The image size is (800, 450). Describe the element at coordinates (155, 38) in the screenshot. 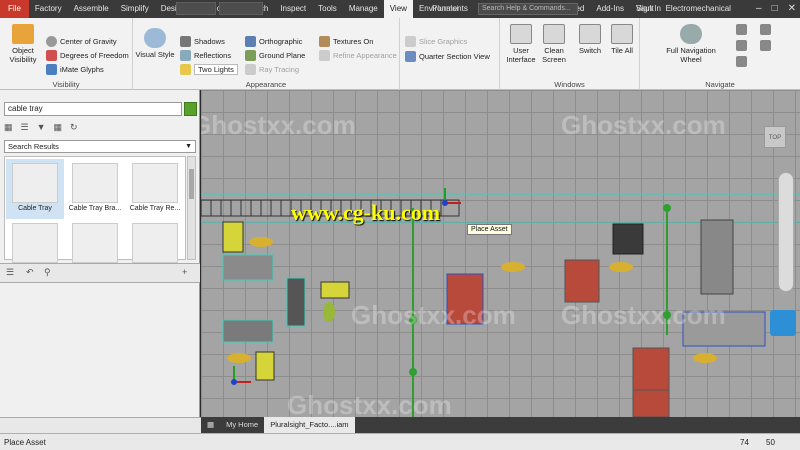

I see `visual-style-icon` at that location.